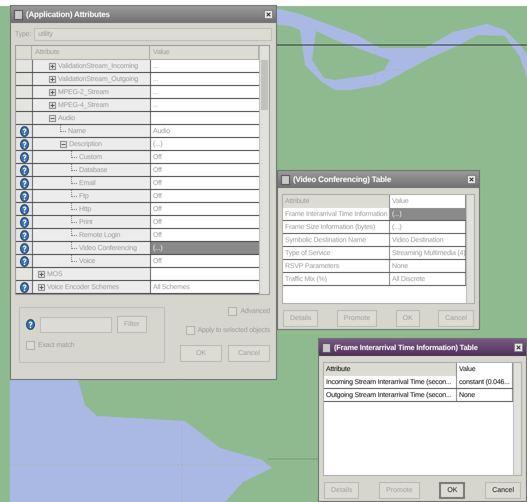 This screenshot has height=502, width=527. I want to click on window-title: (Video Conferencing) Table, so click(342, 179).